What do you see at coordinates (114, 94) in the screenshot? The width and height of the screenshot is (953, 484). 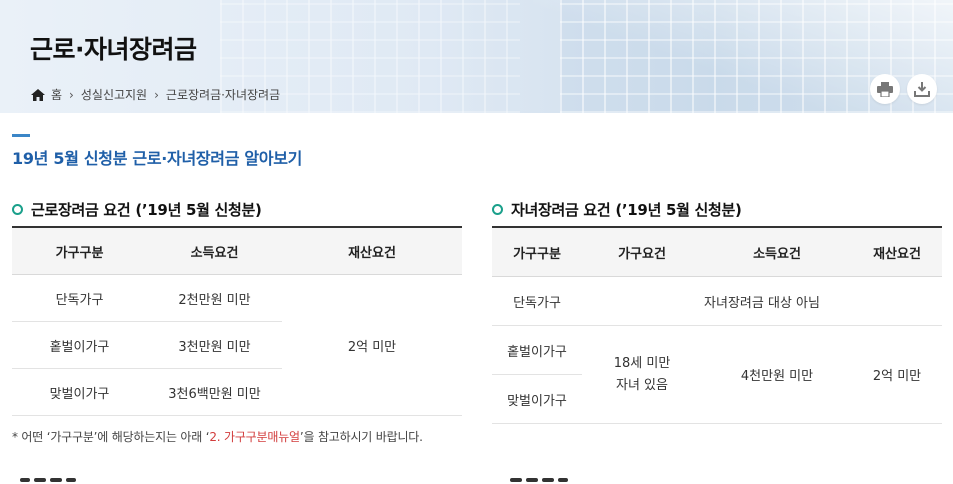 I see `breadcrumb-item: 성실신고지원` at bounding box center [114, 94].